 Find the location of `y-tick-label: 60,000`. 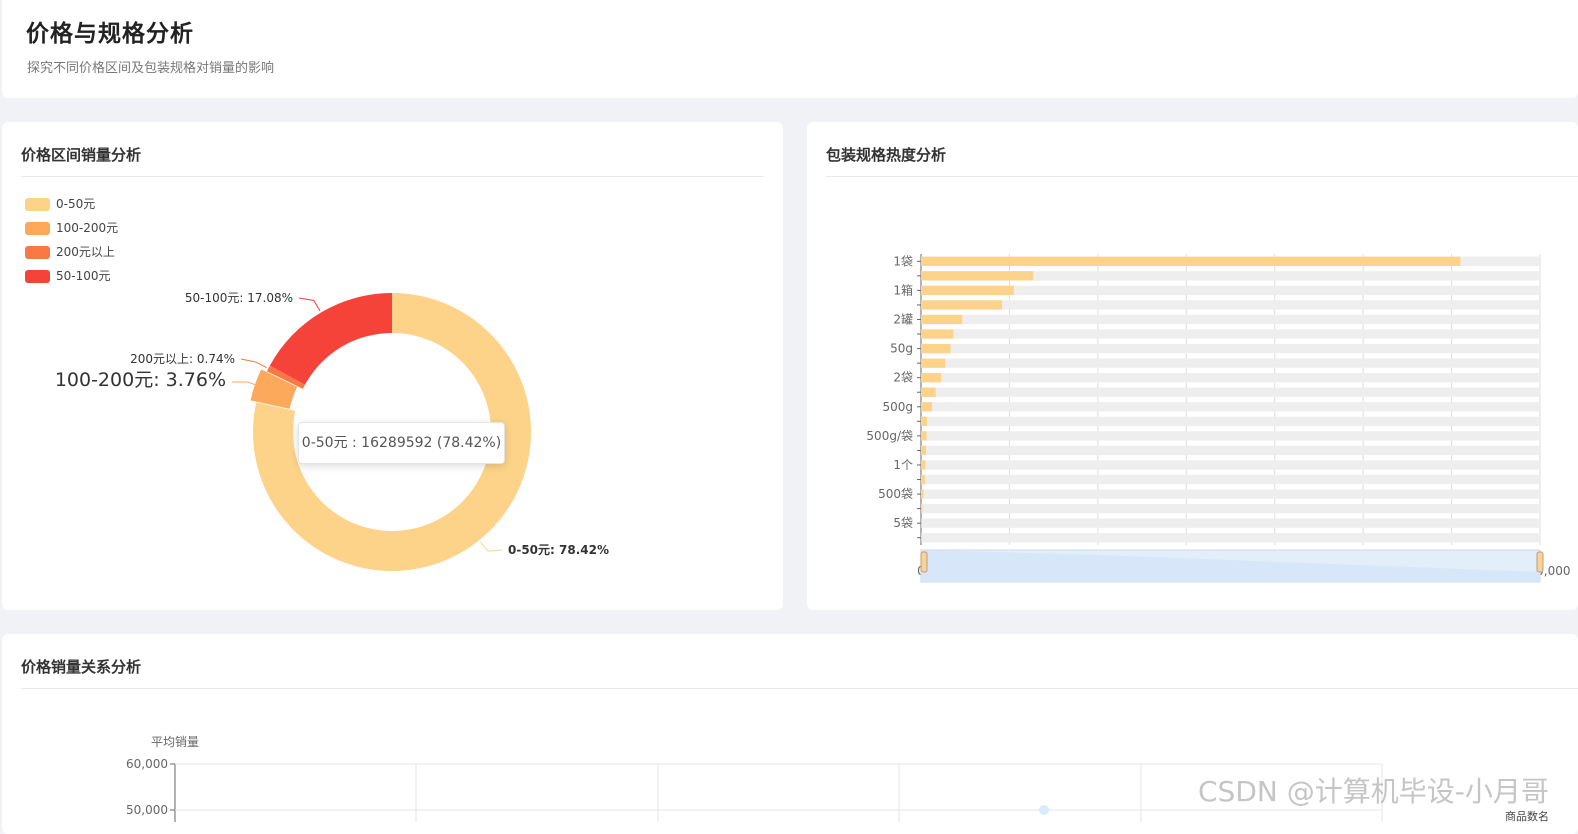

y-tick-label: 60,000 is located at coordinates (147, 764).